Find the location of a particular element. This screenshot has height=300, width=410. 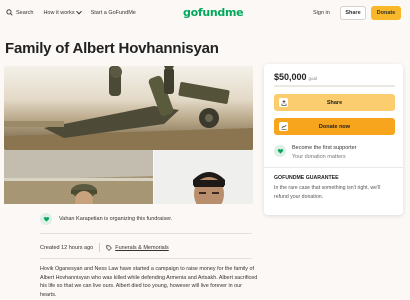

chevron-down-icon is located at coordinates (78, 11).